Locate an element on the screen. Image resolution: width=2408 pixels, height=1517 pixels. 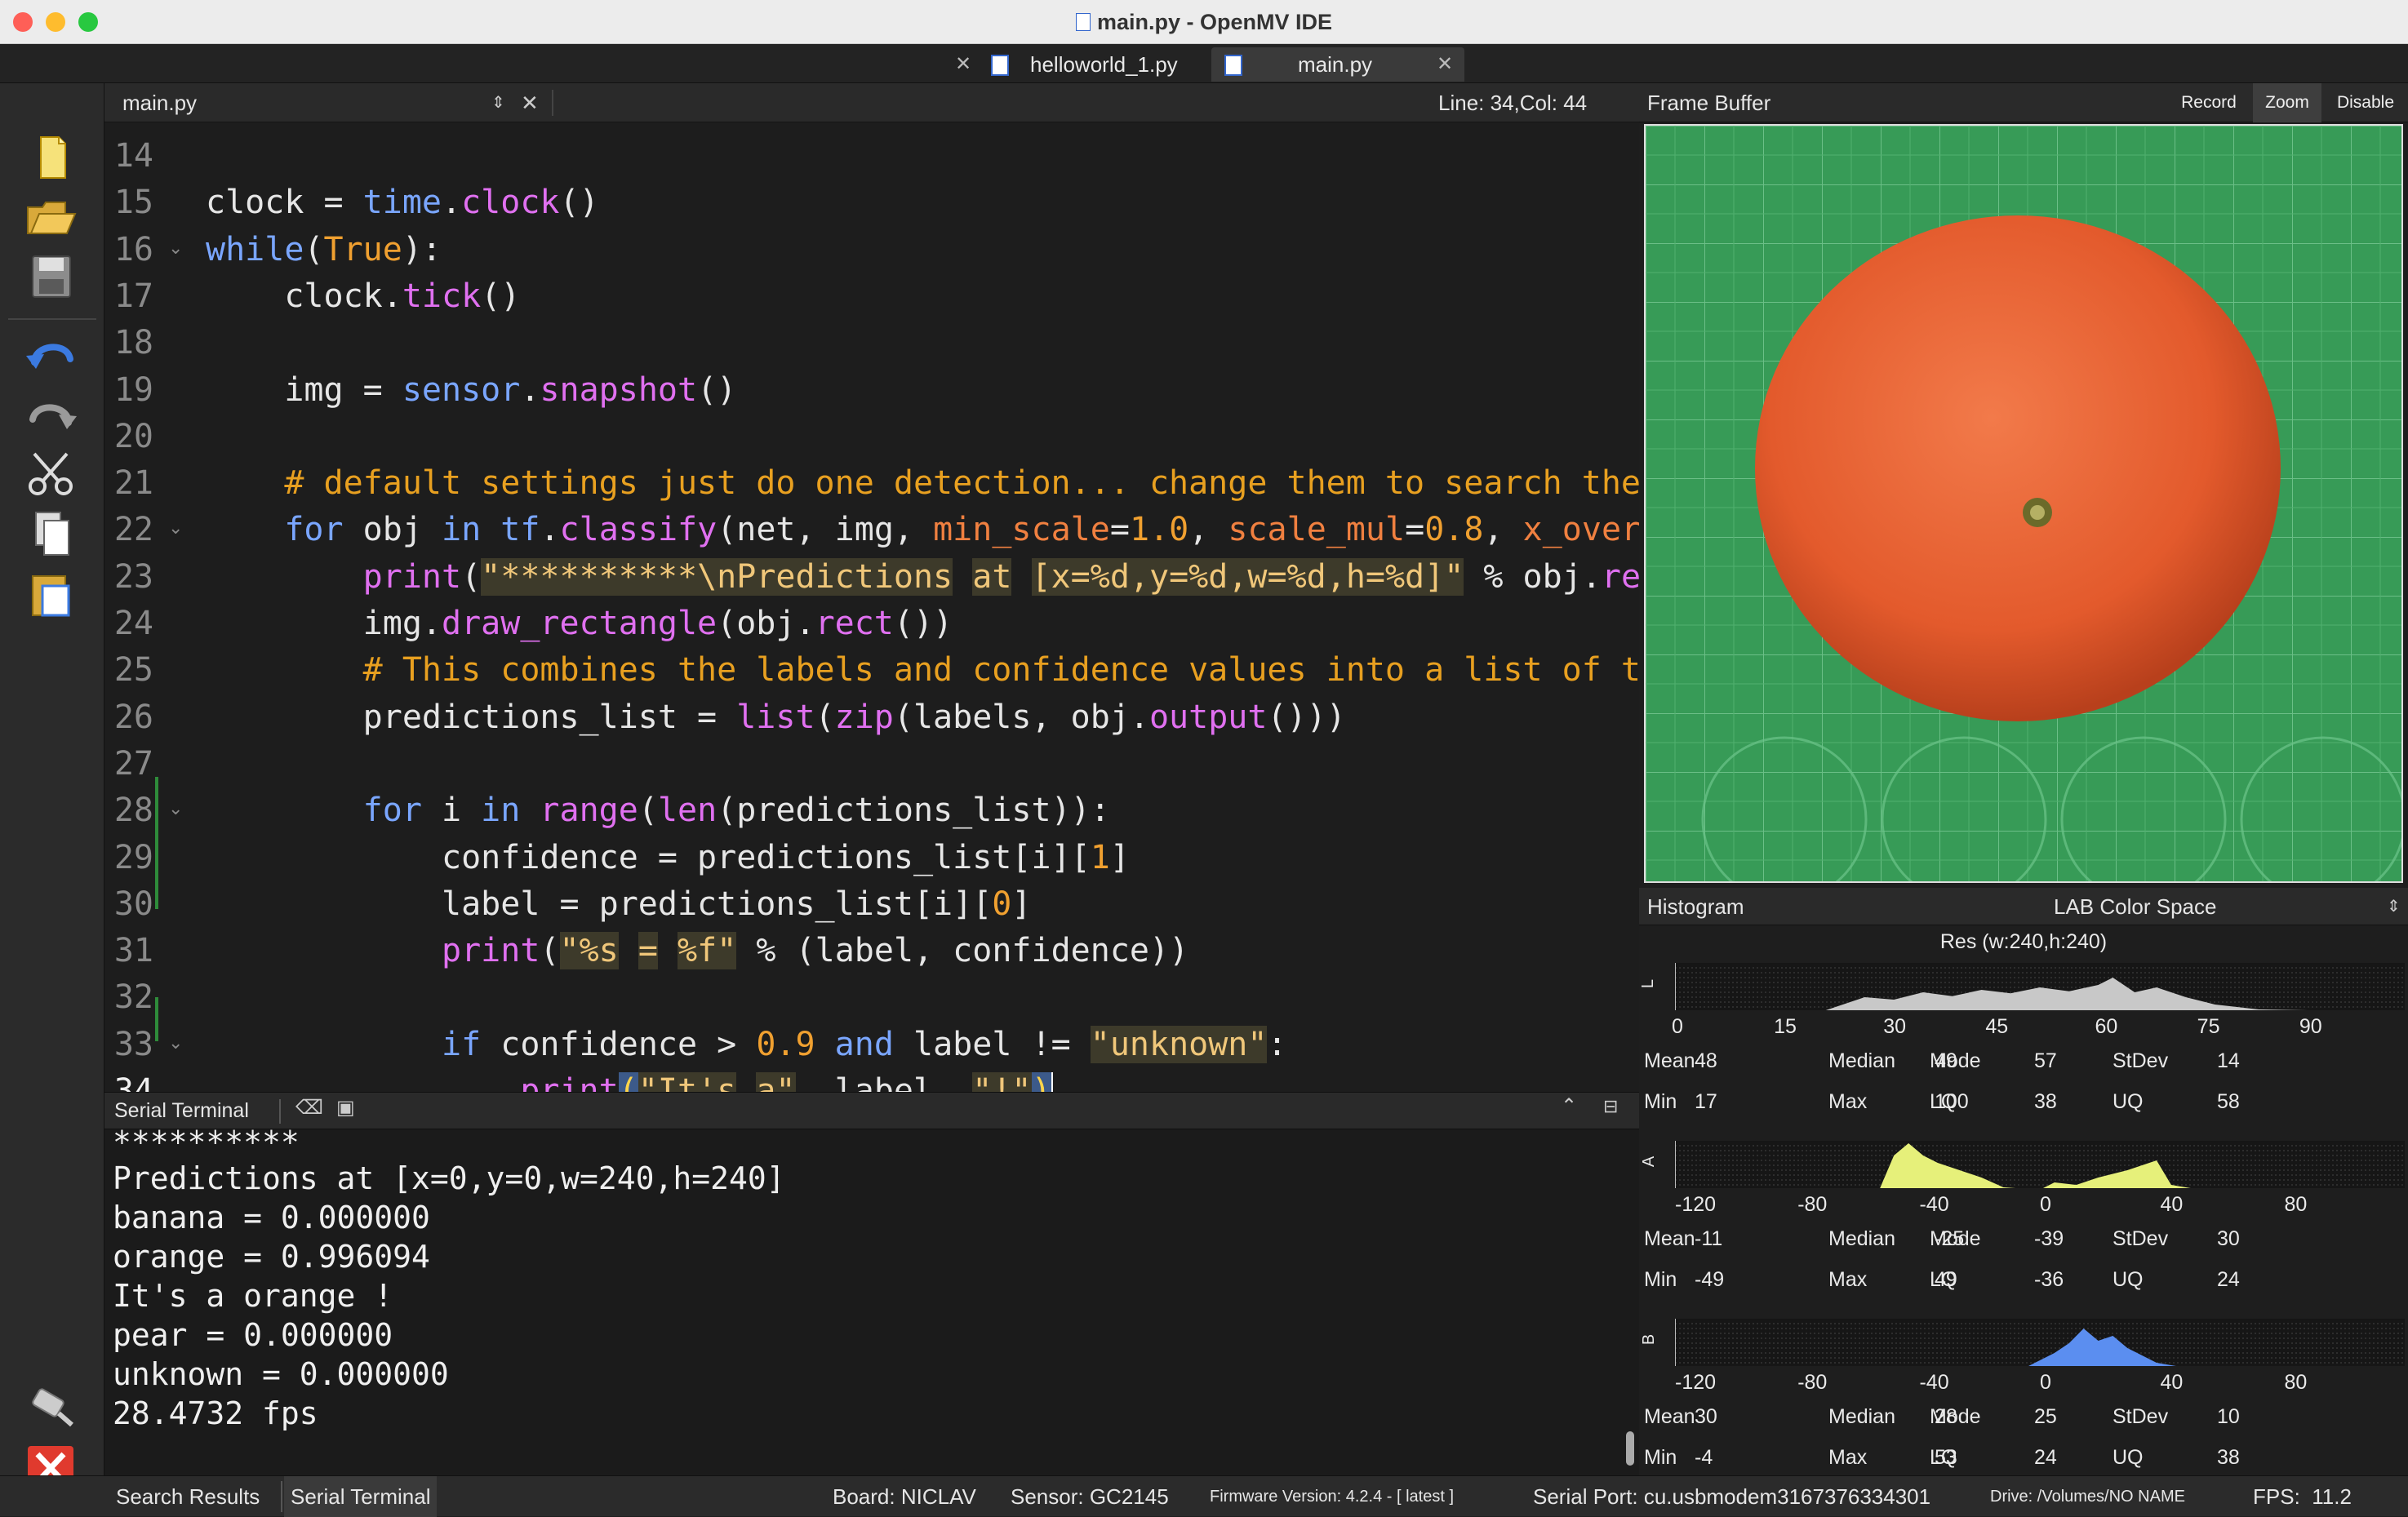
connect-button is located at coordinates (51, 1406).